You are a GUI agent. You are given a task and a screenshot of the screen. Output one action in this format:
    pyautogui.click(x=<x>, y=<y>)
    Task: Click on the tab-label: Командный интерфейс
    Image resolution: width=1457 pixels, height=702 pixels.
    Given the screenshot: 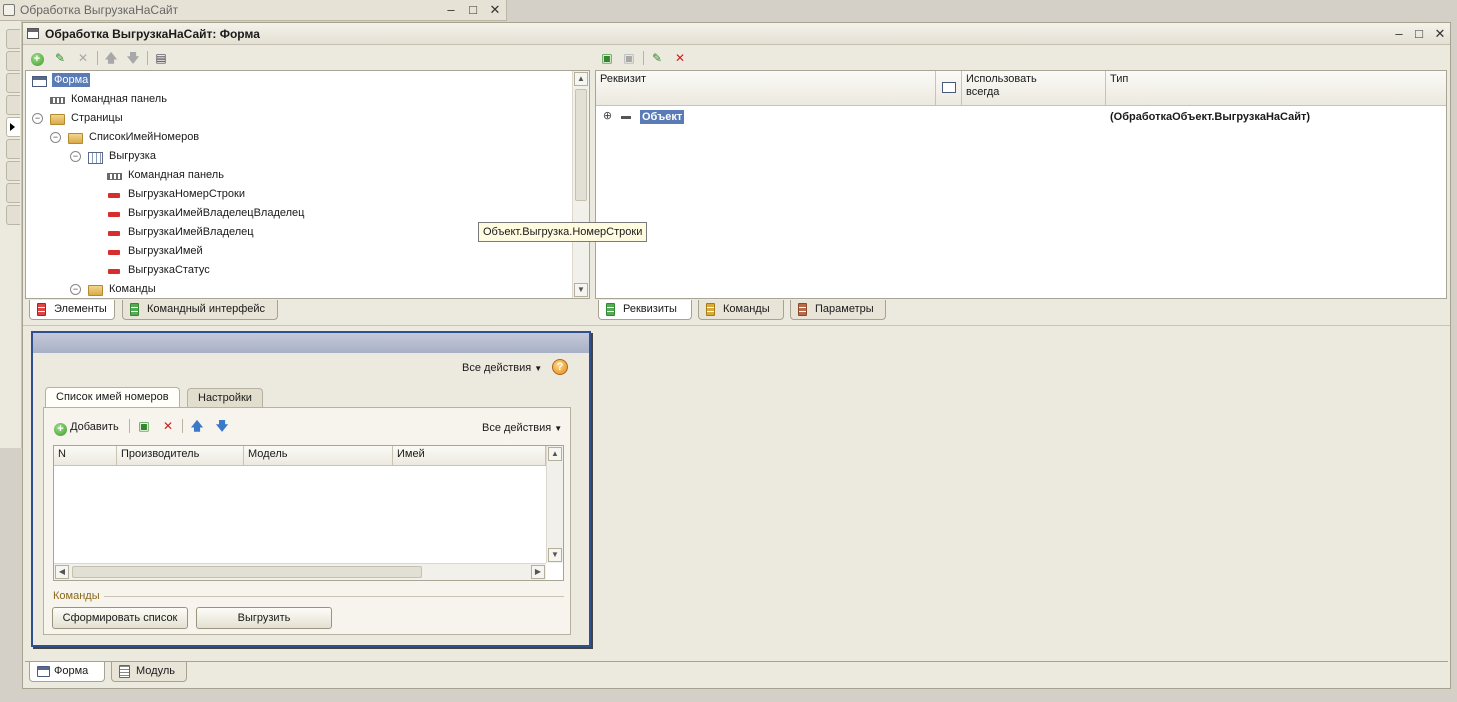 What is the action you would take?
    pyautogui.click(x=206, y=309)
    